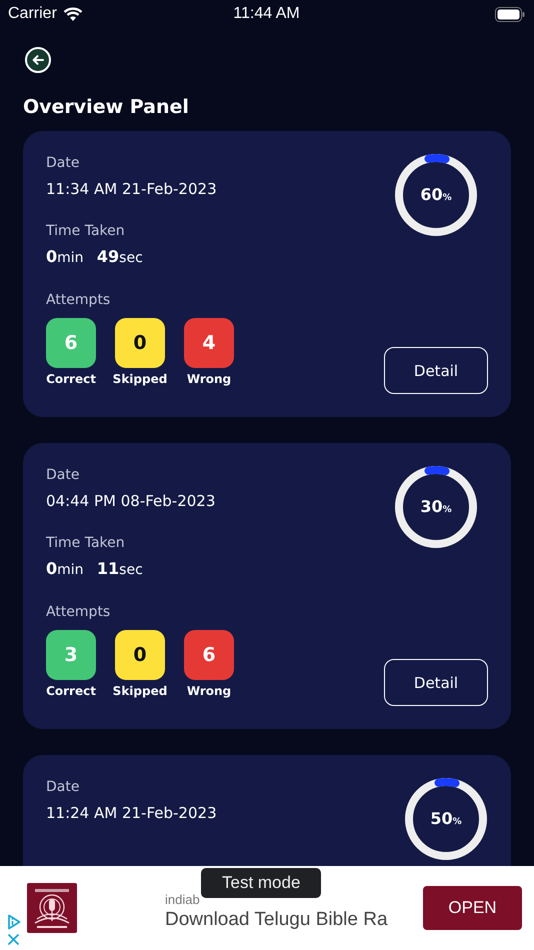  Describe the element at coordinates (72, 14) in the screenshot. I see `wifi-icon` at that location.